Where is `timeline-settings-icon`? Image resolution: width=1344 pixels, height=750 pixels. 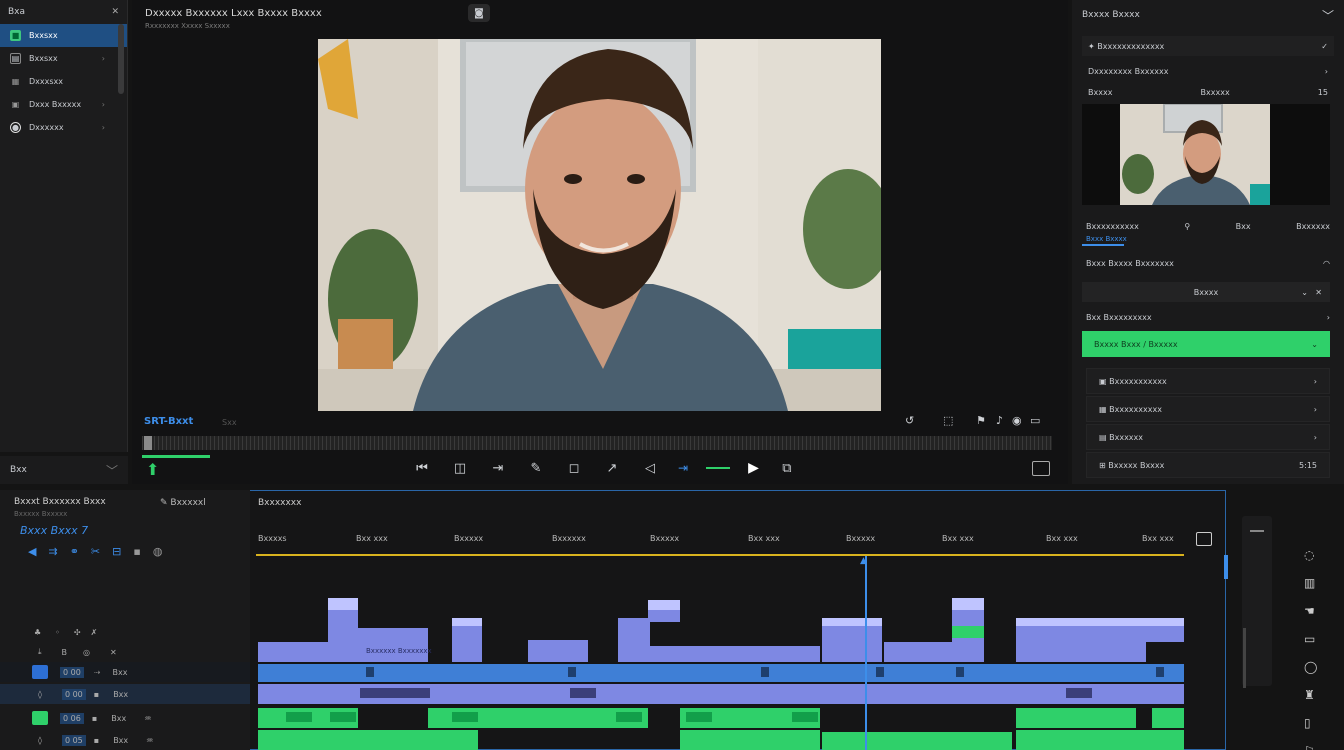 timeline-settings-icon is located at coordinates (1204, 539).